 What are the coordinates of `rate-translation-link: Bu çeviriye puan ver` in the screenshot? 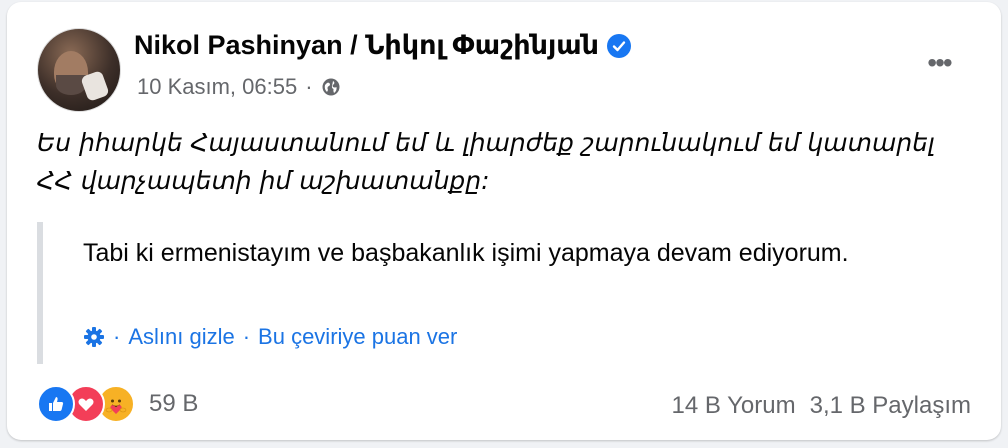 It's located at (357, 337).